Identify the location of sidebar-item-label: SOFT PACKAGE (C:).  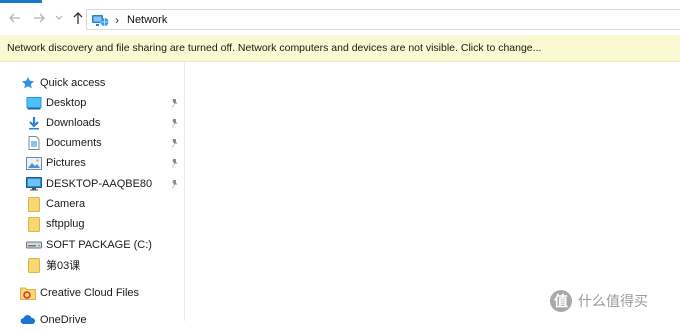
(99, 245).